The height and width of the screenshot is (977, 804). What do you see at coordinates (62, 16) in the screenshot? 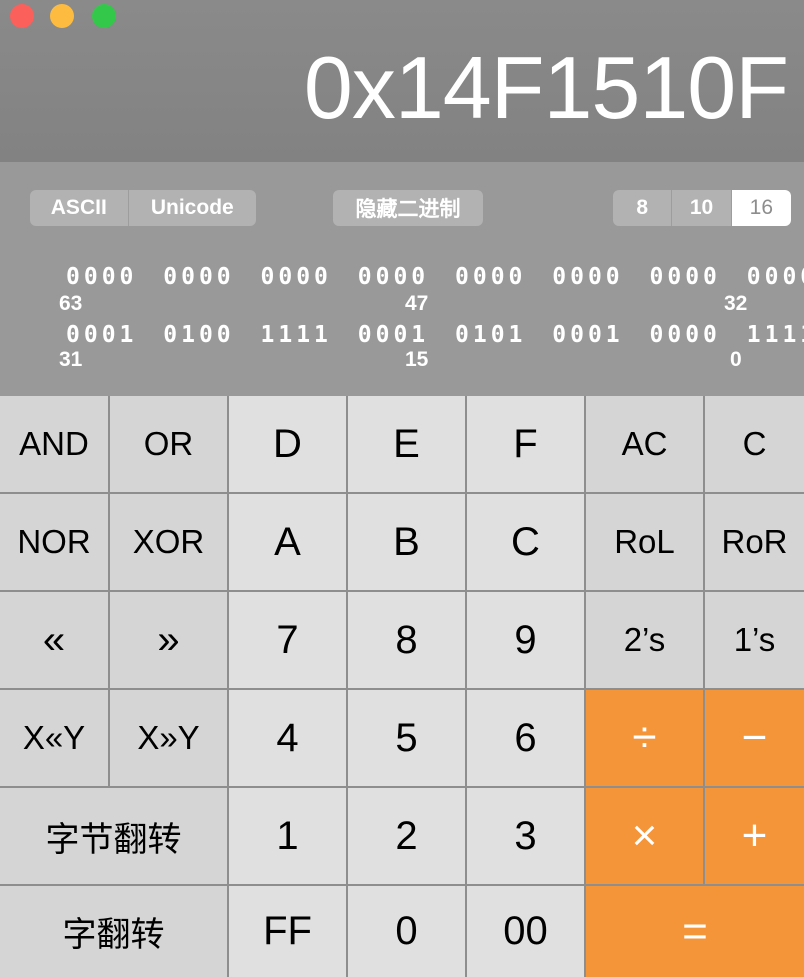
I see `minimize-window-button` at bounding box center [62, 16].